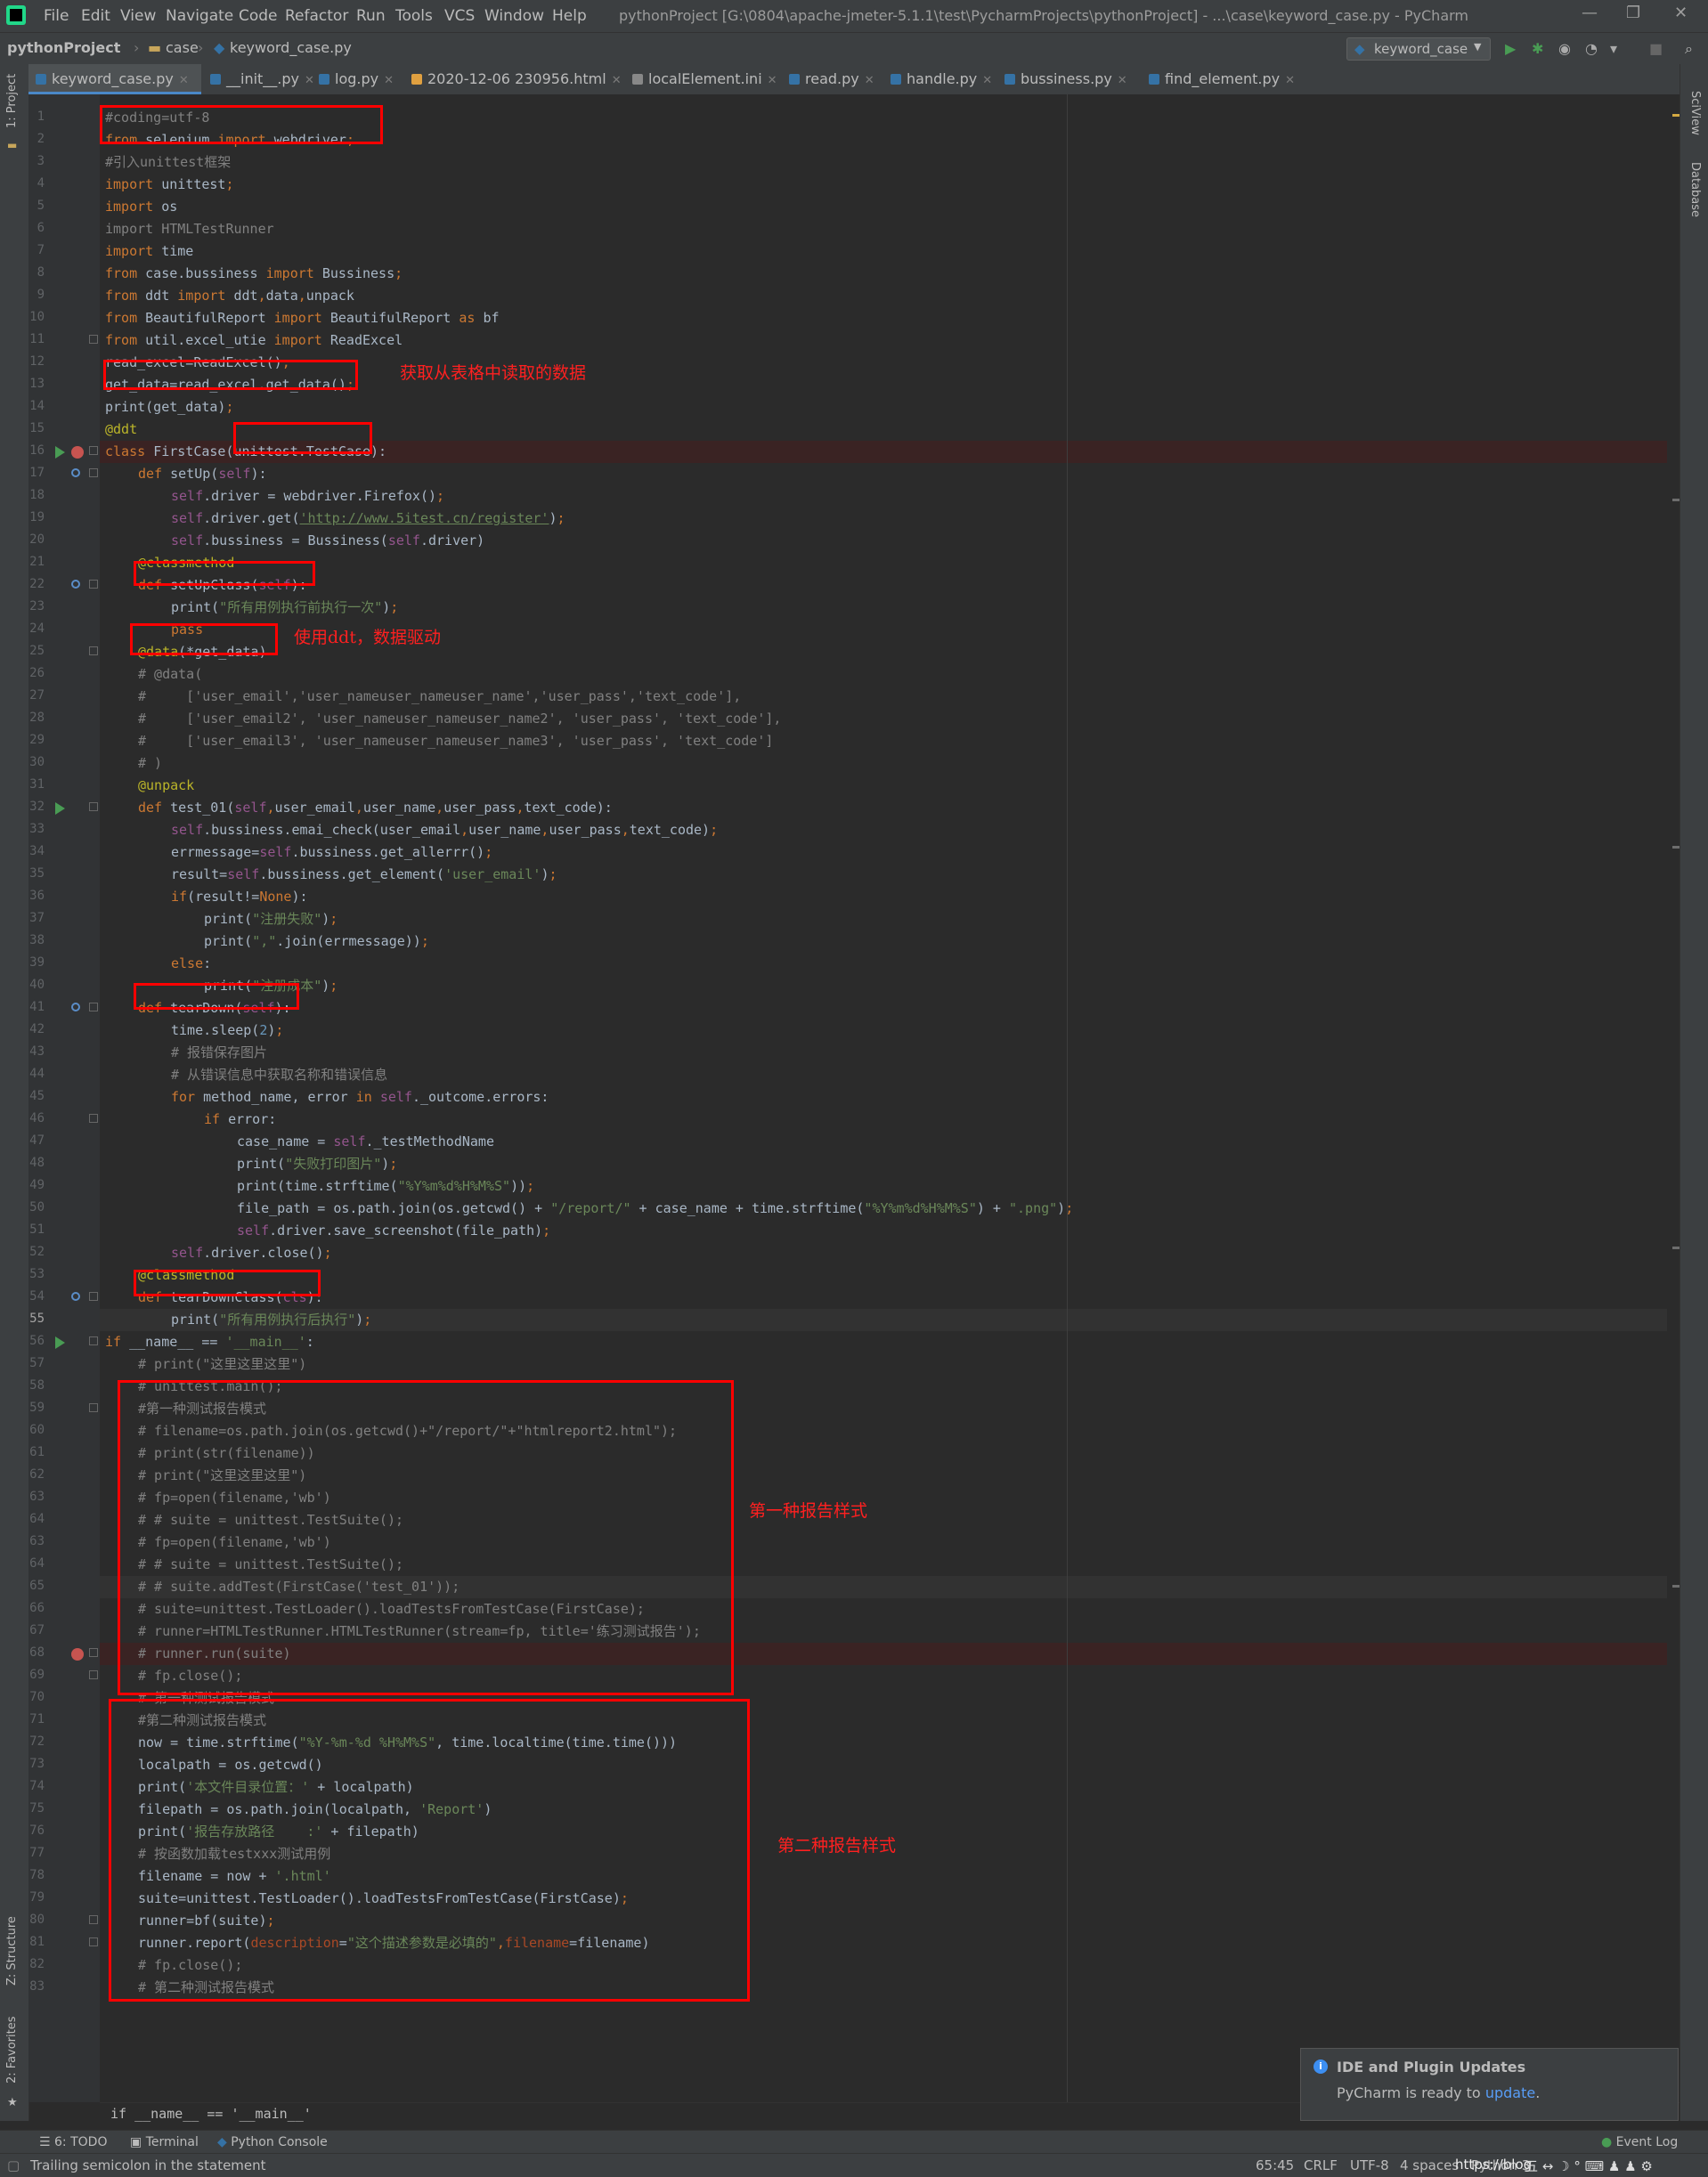 This screenshot has width=1708, height=2177. I want to click on code-line: def tearDown(self):, so click(883, 1008).